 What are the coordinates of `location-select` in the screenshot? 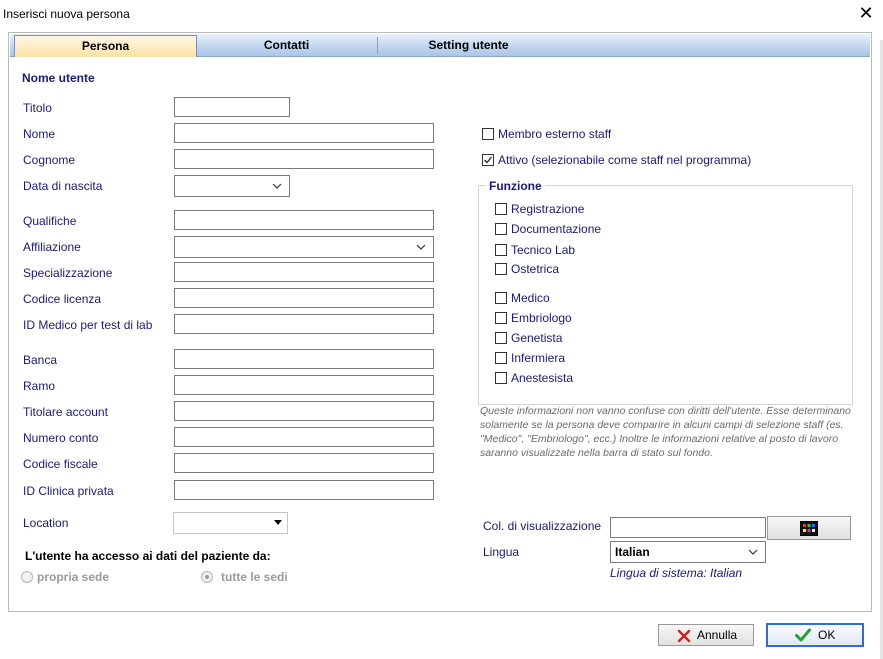 It's located at (230, 523).